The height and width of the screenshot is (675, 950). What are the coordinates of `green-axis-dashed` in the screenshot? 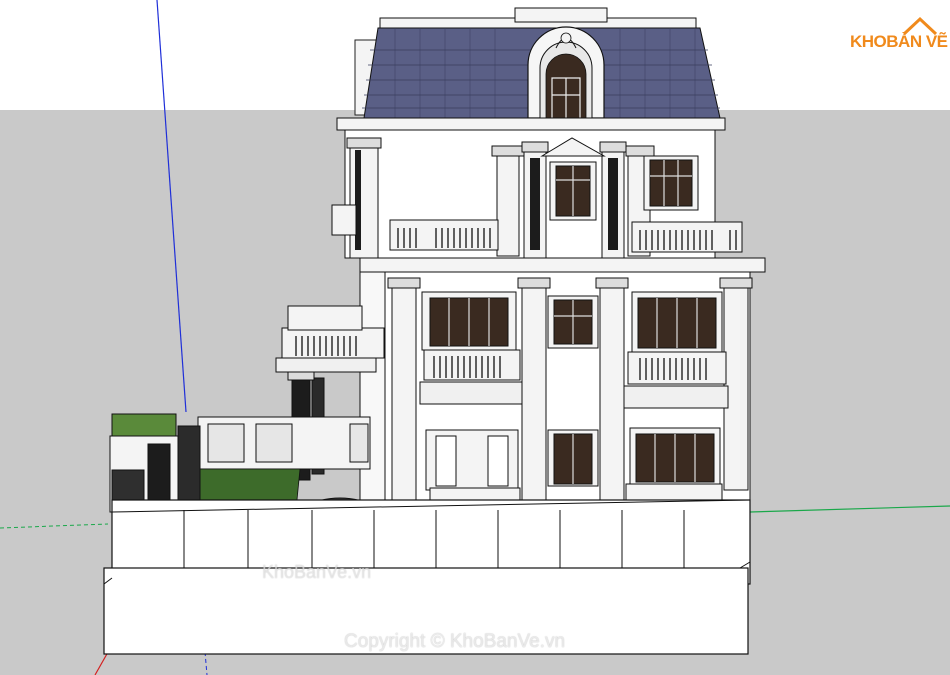 It's located at (54, 526).